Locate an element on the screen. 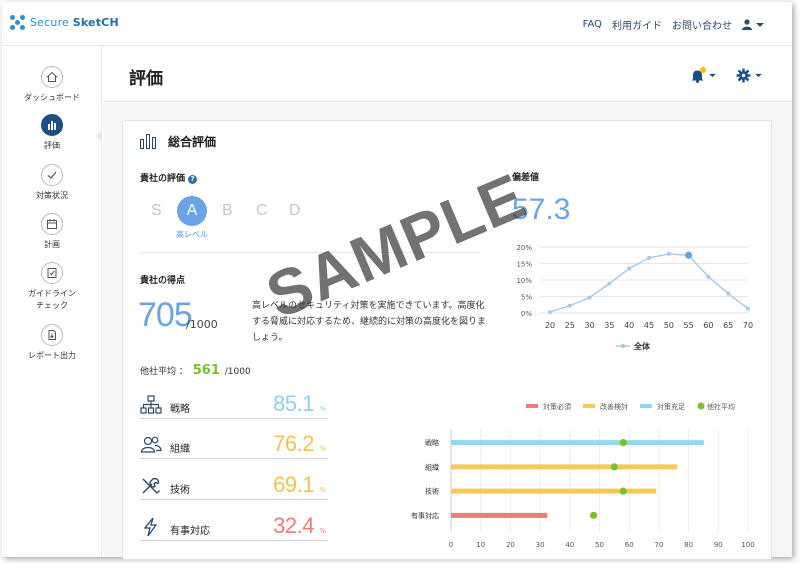 The width and height of the screenshot is (800, 563). grade-s: S is located at coordinates (156, 210).